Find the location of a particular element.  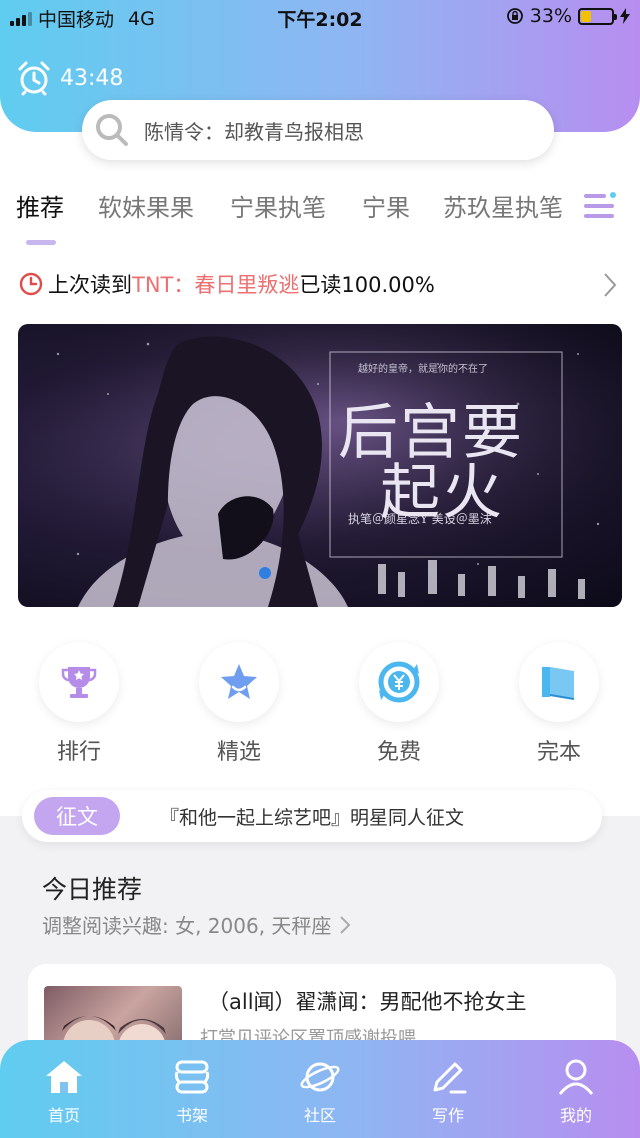

nav-bookshelf: 书架 is located at coordinates (192, 1092).